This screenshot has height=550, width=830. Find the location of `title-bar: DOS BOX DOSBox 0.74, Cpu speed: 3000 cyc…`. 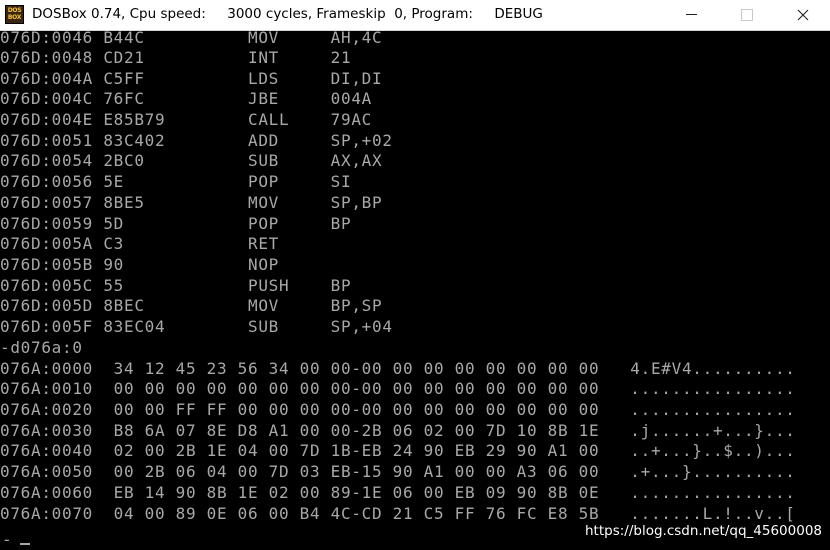

title-bar: DOS BOX DOSBox 0.74, Cpu speed: 3000 cyc… is located at coordinates (415, 15).